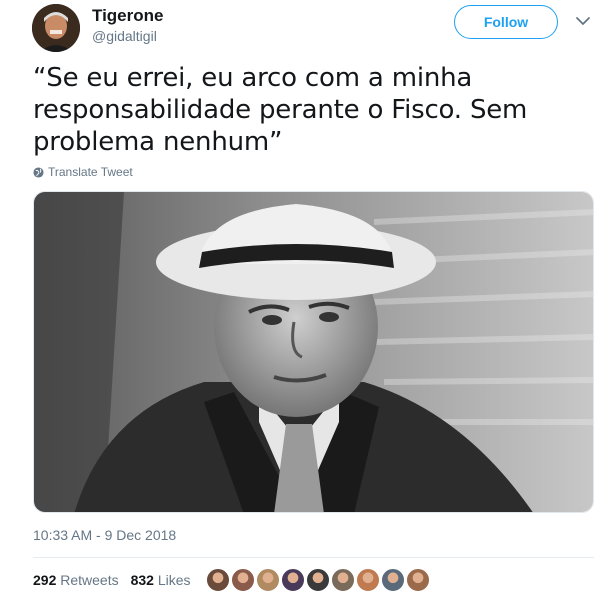 This screenshot has width=603, height=600. I want to click on likes-stat: 832 Likes, so click(161, 580).